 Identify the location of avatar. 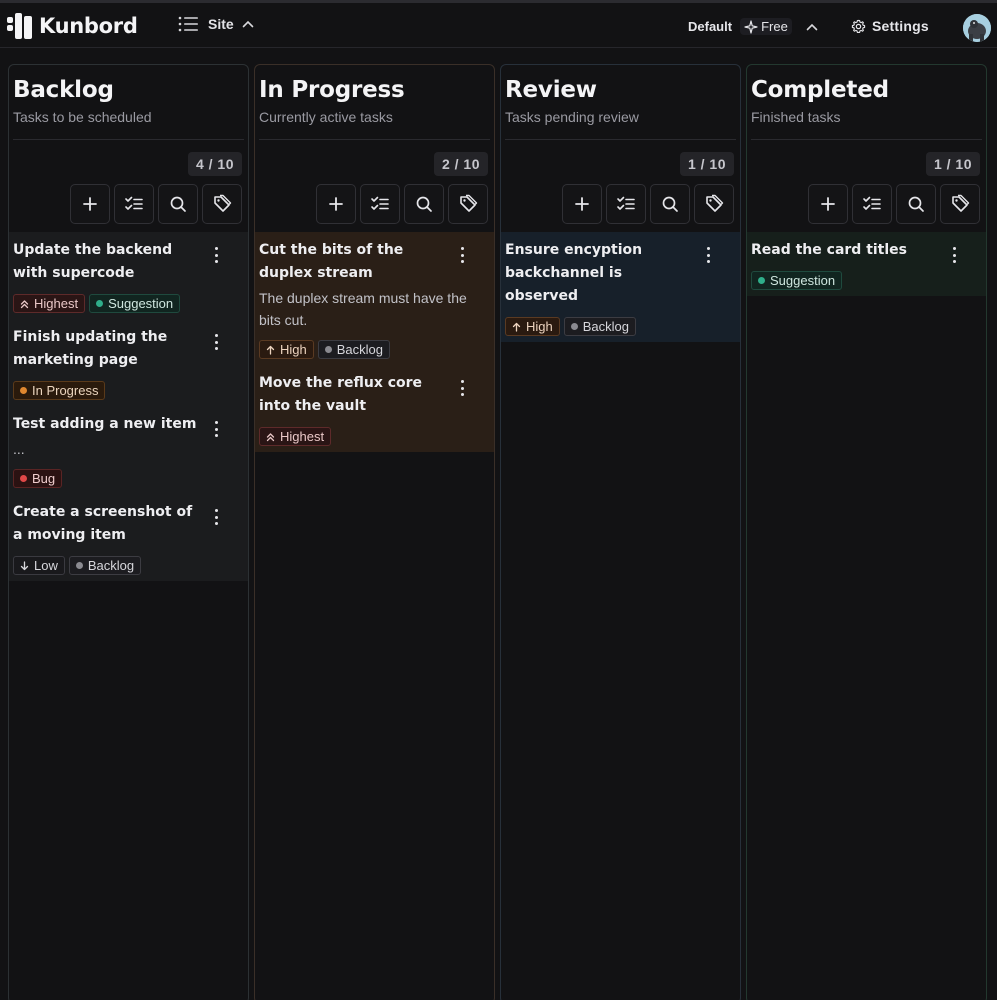
(977, 28).